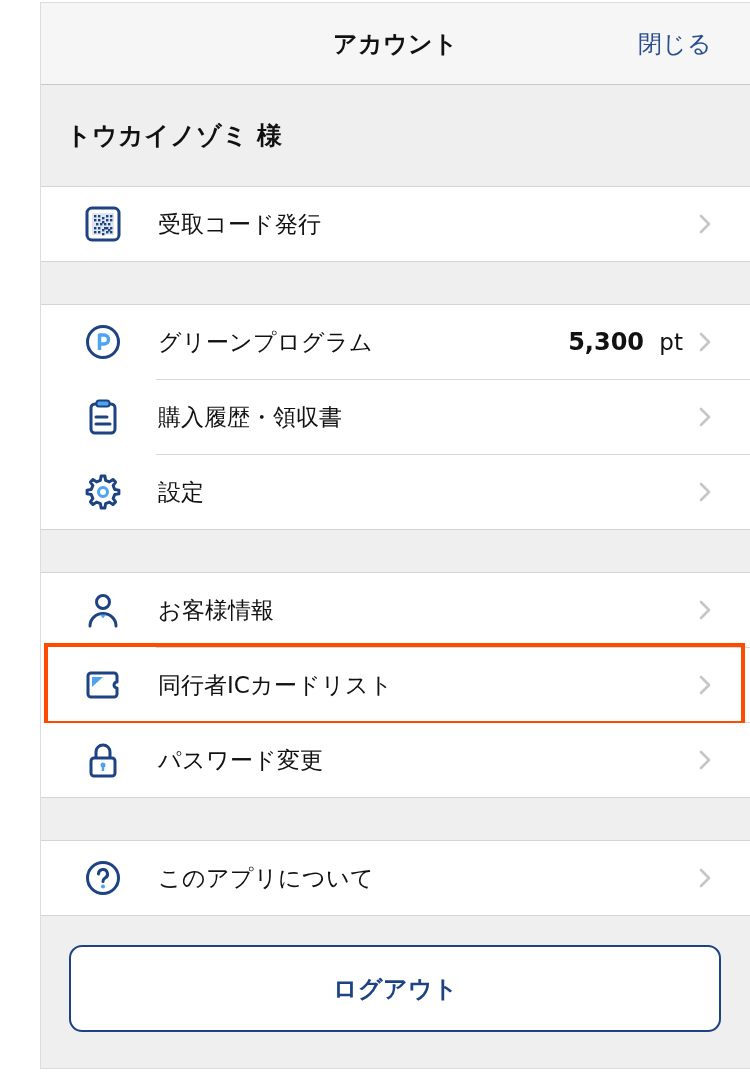  What do you see at coordinates (174, 136) in the screenshot?
I see `user-name: トウカイノゾミ 様` at bounding box center [174, 136].